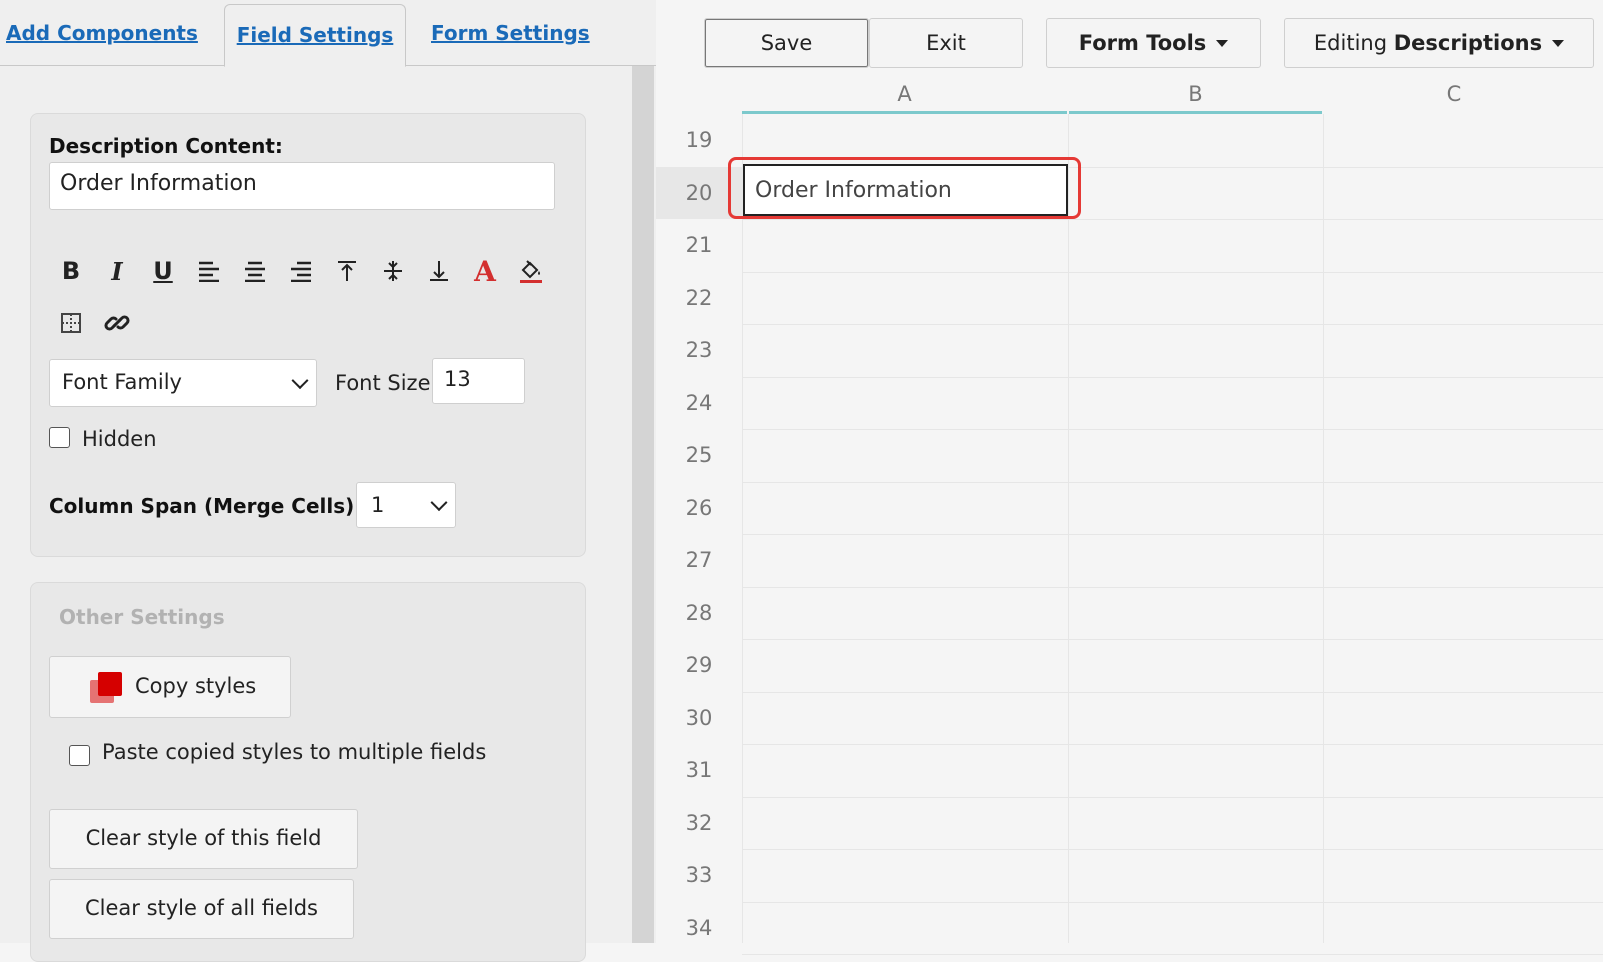 The height and width of the screenshot is (962, 1603). Describe the element at coordinates (853, 190) in the screenshot. I see `selected-cell-text: Order Information` at that location.